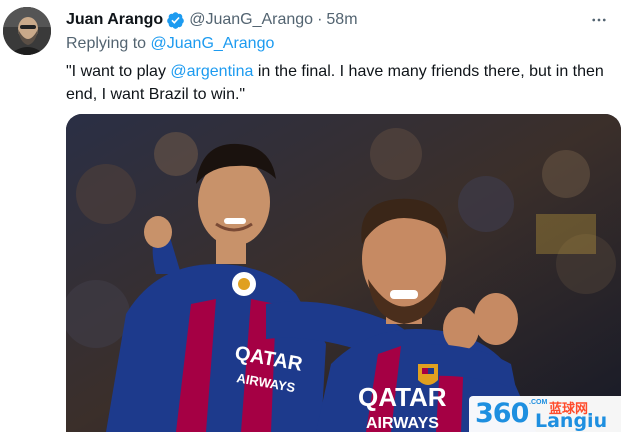  What do you see at coordinates (538, 402) in the screenshot?
I see `watermark-domain: .COM` at bounding box center [538, 402].